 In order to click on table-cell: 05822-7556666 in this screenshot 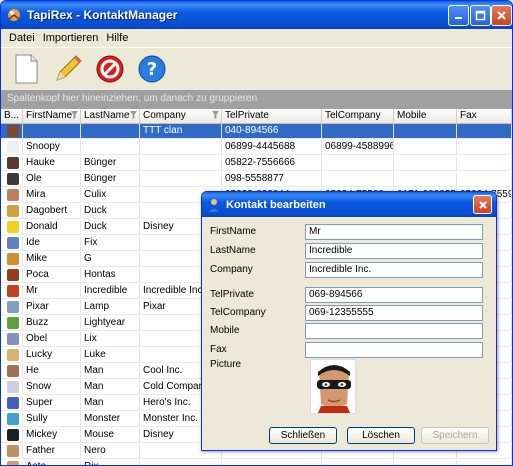, I will do `click(272, 163)`.